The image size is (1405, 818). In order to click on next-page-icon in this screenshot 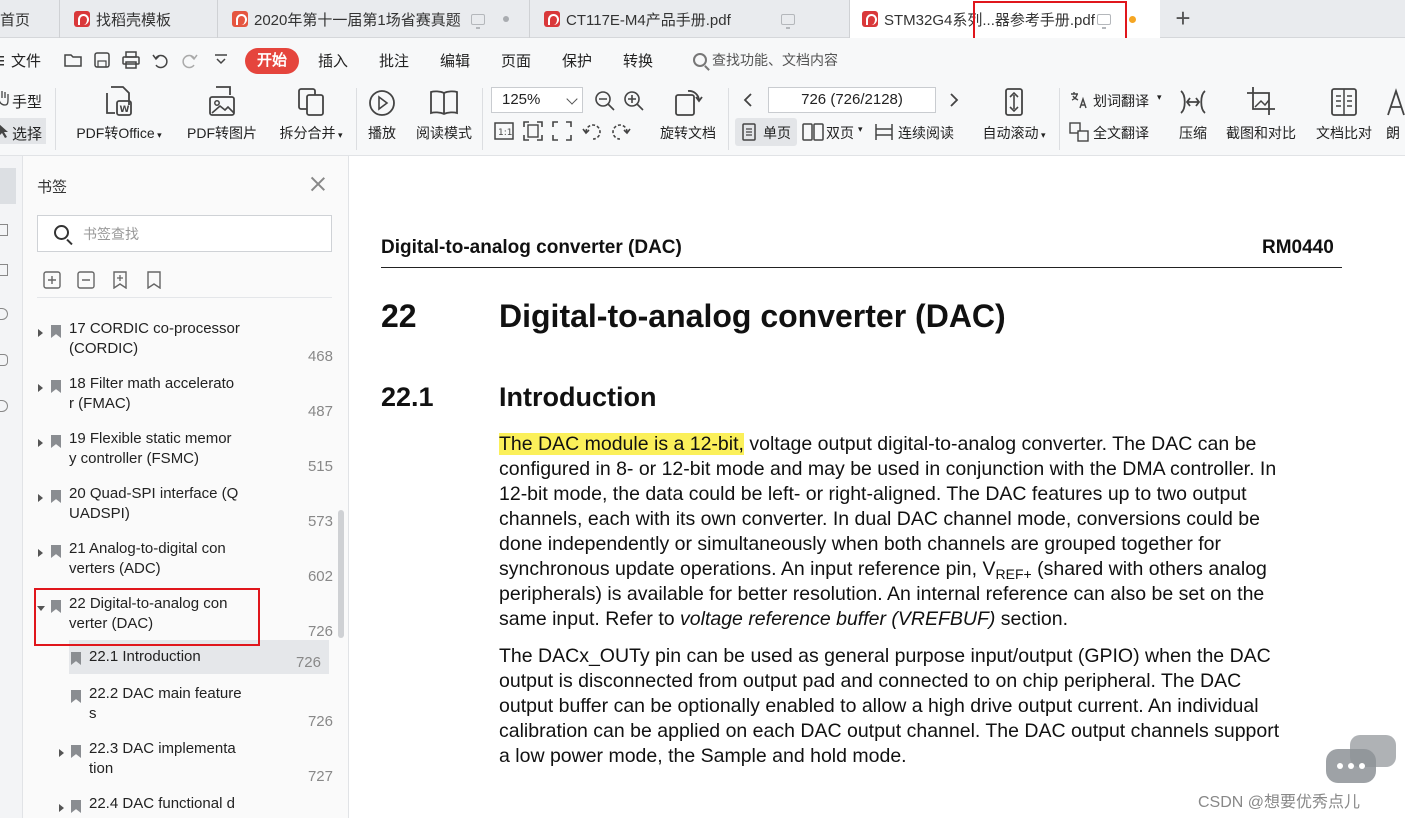, I will do `click(954, 100)`.